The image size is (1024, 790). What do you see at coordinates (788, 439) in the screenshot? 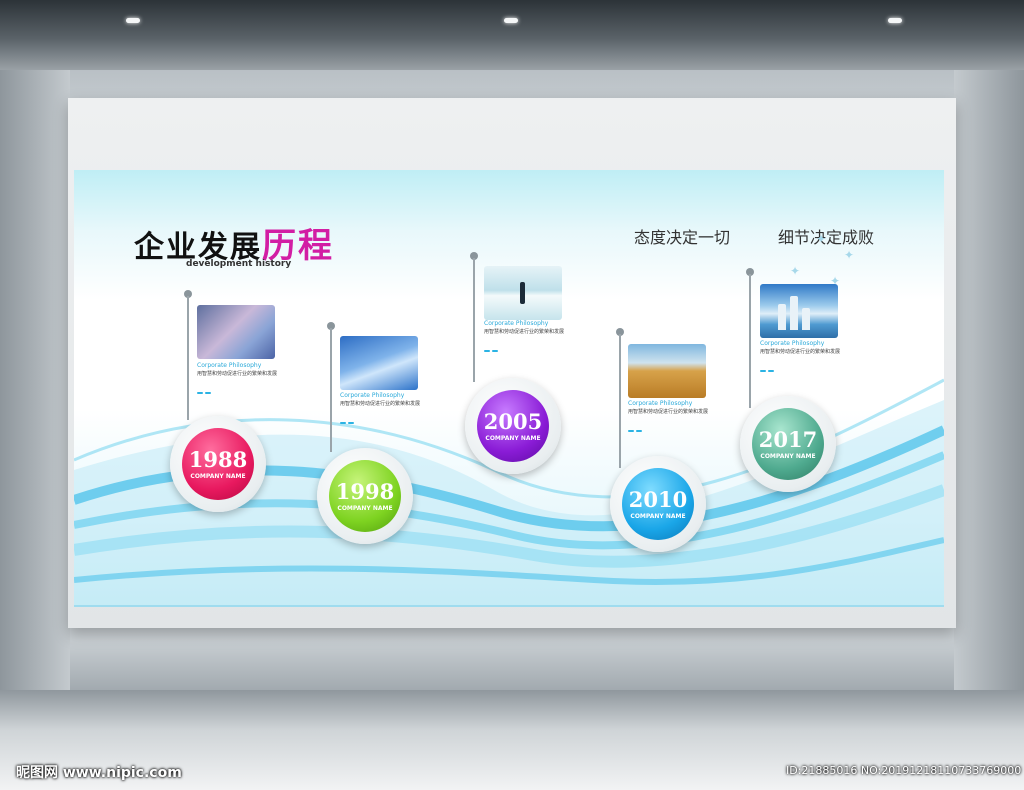
I see `milestone-year: 2017` at bounding box center [788, 439].